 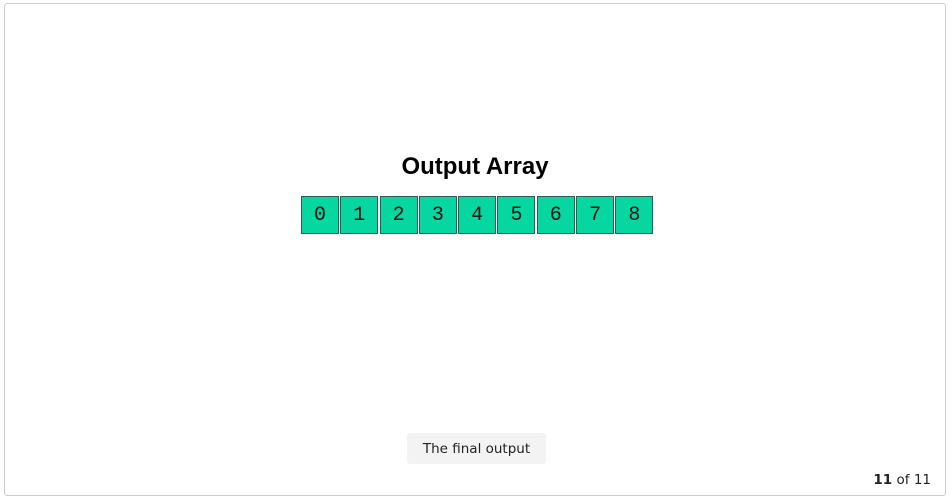 I want to click on array-cell: 6, so click(x=555, y=215).